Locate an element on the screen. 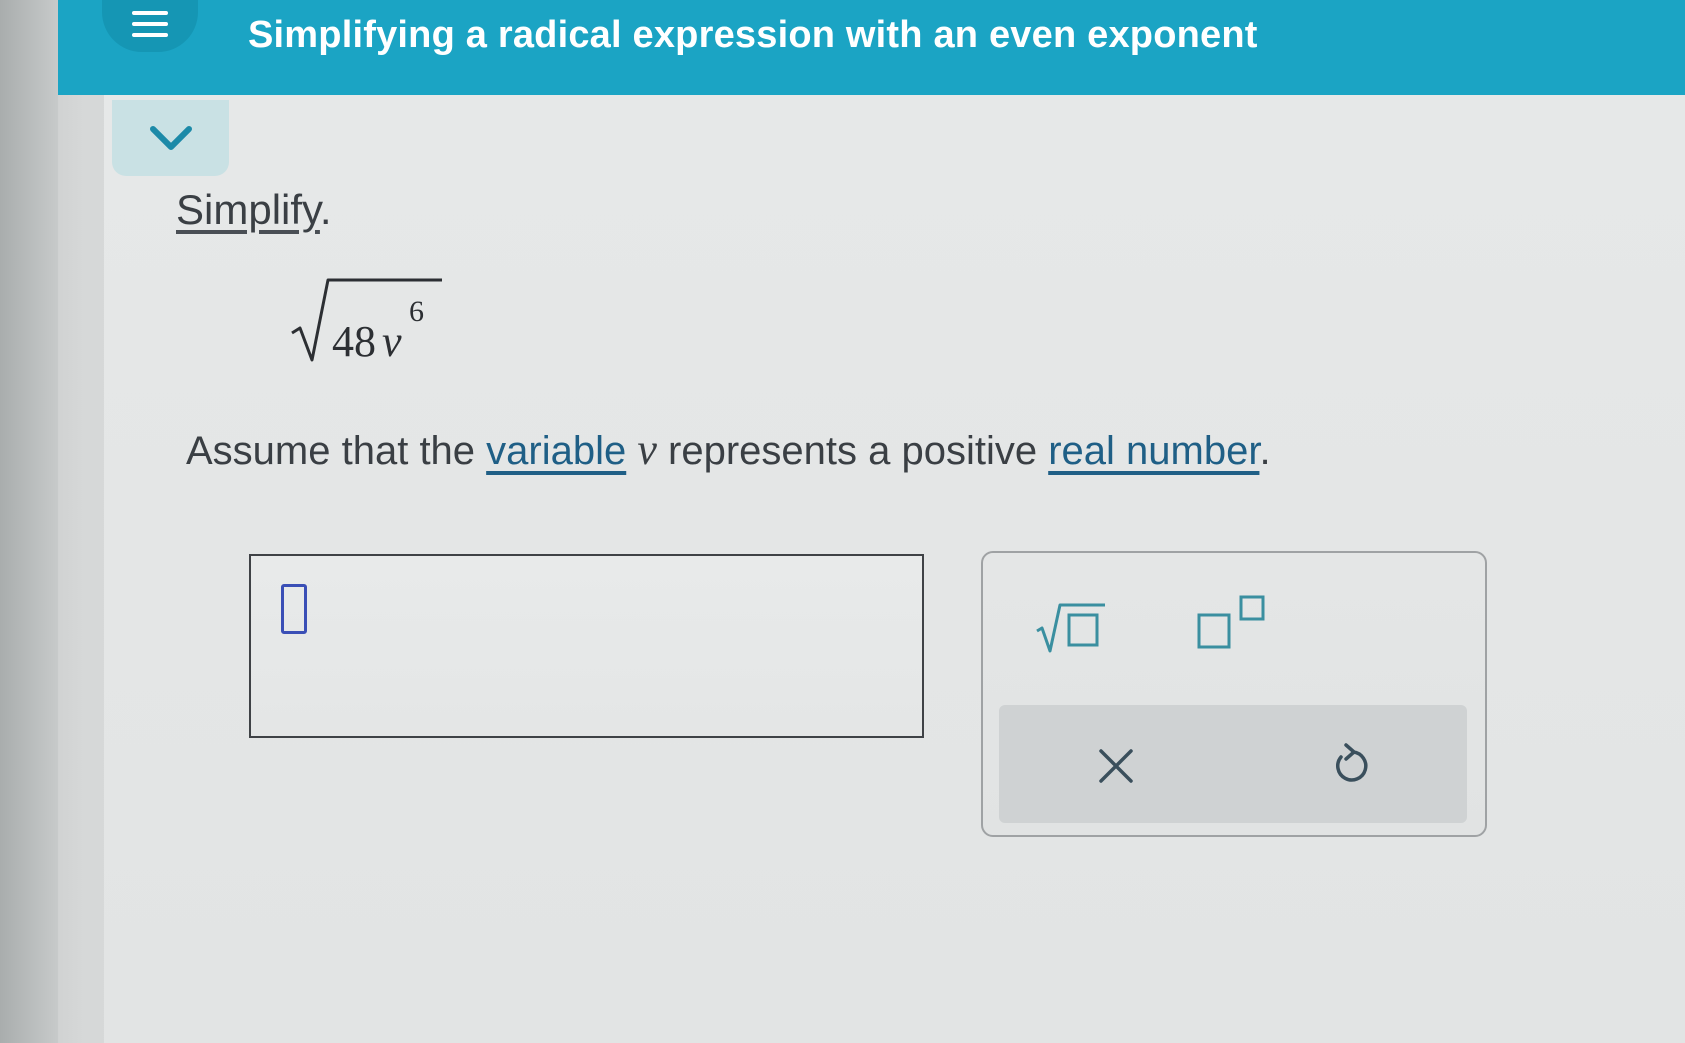  variable-link: variable is located at coordinates (556, 451).